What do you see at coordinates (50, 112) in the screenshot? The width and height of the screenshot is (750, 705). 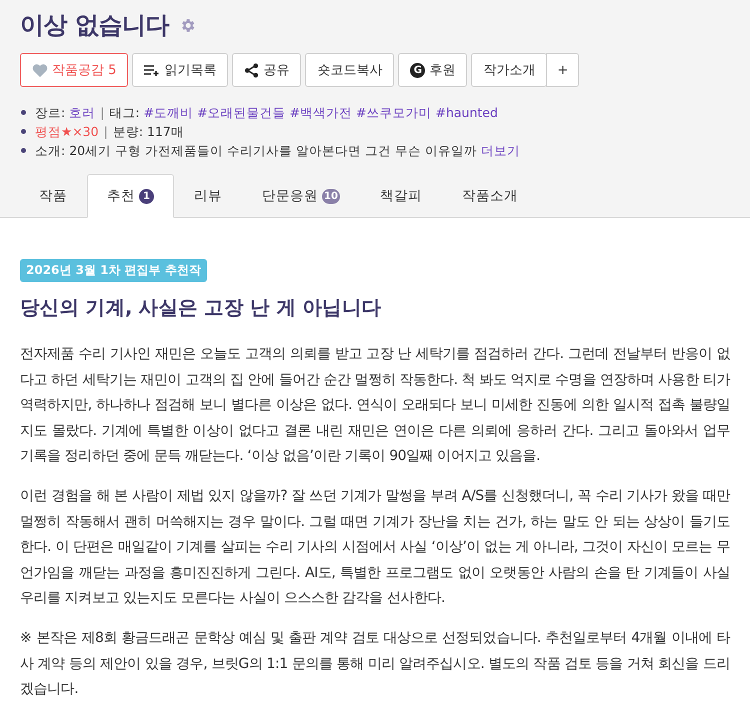 I see `genre-label: 장르:` at bounding box center [50, 112].